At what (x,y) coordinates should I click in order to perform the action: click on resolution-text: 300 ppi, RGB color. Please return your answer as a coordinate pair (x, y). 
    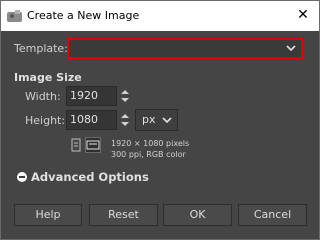
    Looking at the image, I should click on (148, 154).